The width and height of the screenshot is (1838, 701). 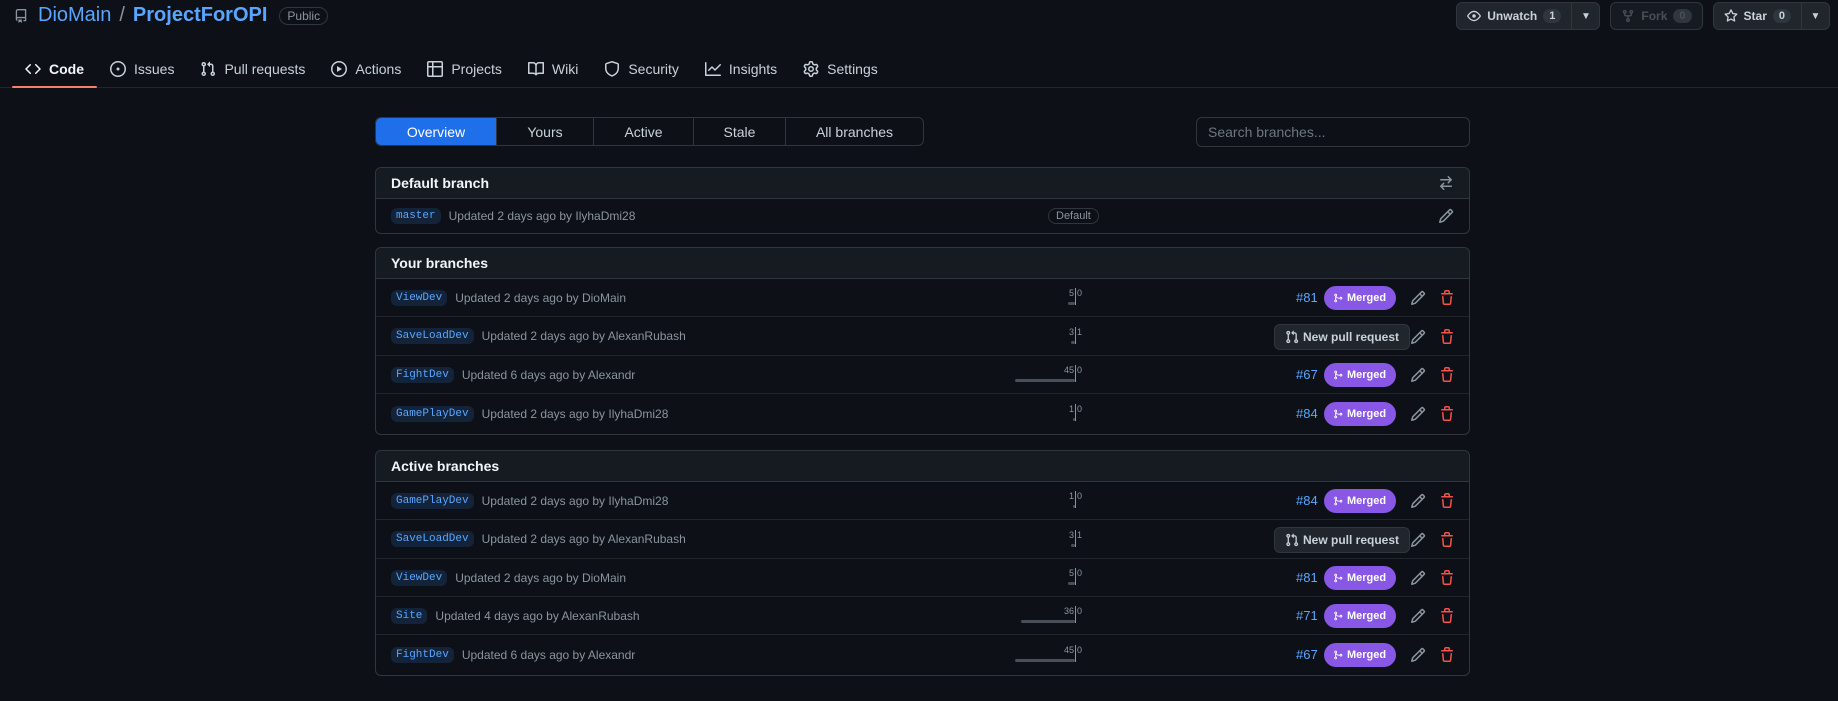 I want to click on filter-active: Active, so click(x=644, y=131).